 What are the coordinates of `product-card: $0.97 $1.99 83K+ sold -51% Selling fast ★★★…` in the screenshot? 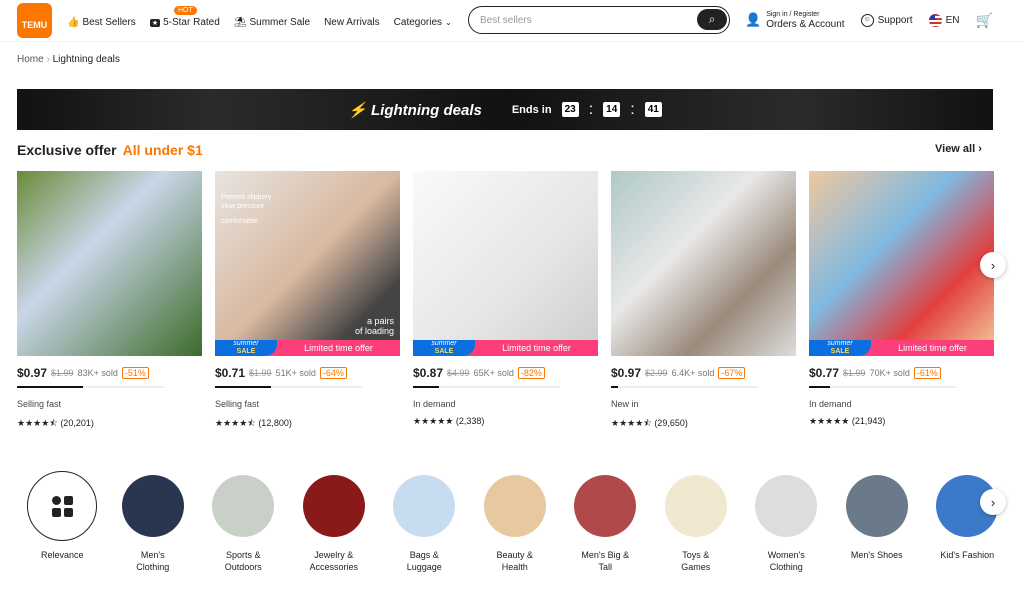 It's located at (109, 301).